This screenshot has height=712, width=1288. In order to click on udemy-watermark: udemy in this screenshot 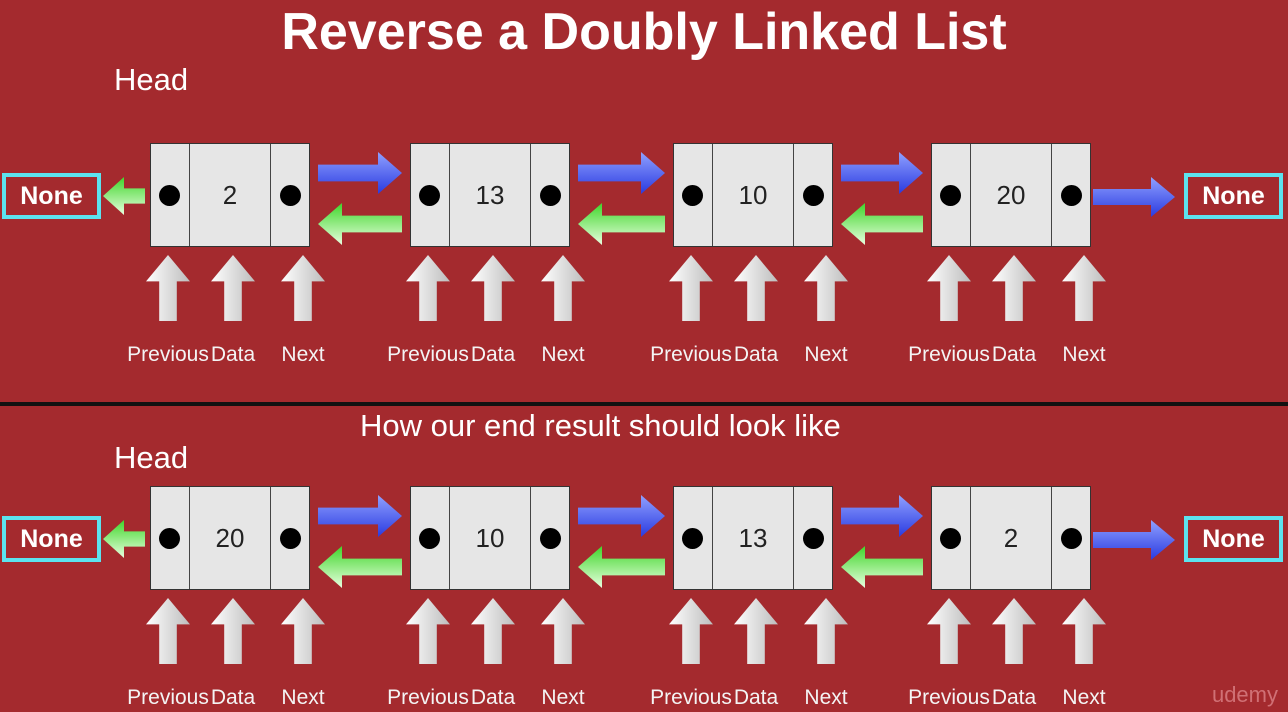, I will do `click(1244, 694)`.